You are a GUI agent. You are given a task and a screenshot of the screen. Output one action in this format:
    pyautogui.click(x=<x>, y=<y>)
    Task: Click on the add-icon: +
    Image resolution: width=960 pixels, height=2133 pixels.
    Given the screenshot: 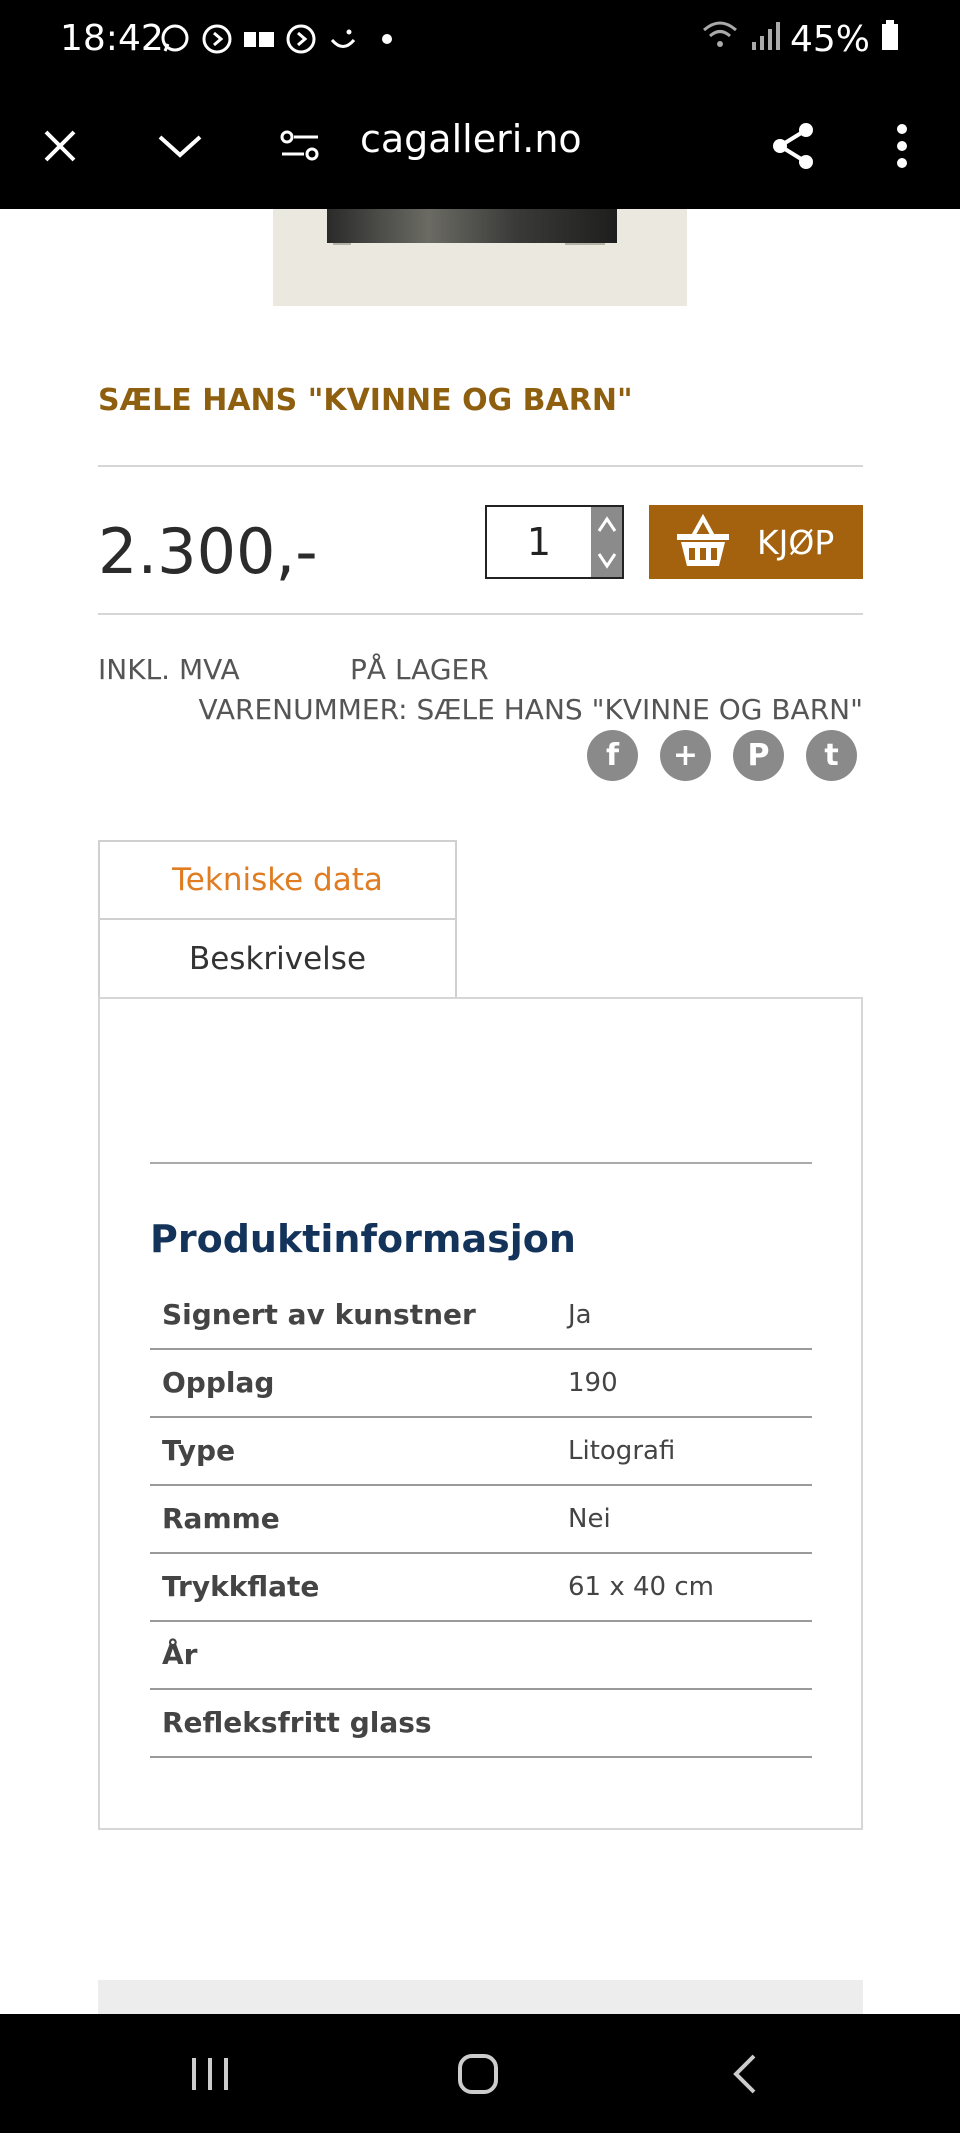 What is the action you would take?
    pyautogui.click(x=685, y=755)
    